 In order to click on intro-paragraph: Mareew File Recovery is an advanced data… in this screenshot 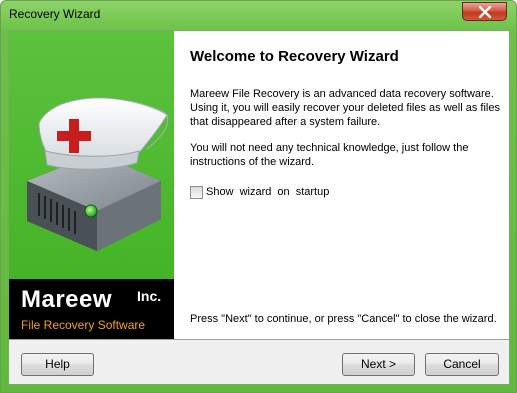, I will do `click(345, 108)`.